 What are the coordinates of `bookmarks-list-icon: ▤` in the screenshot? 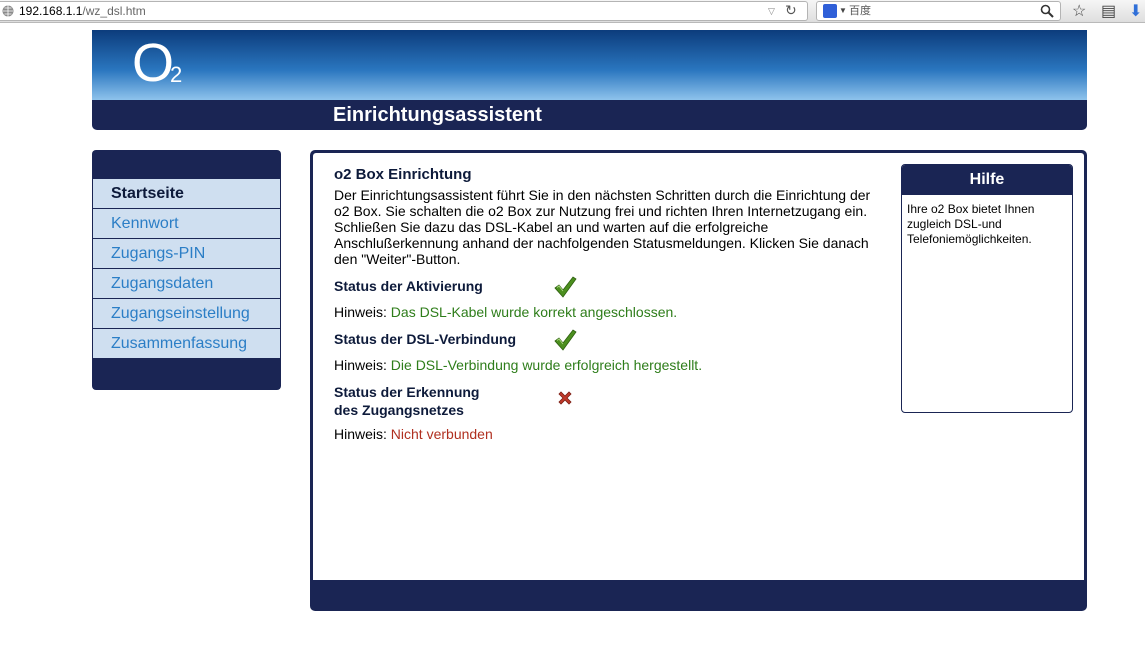 It's located at (1108, 11).